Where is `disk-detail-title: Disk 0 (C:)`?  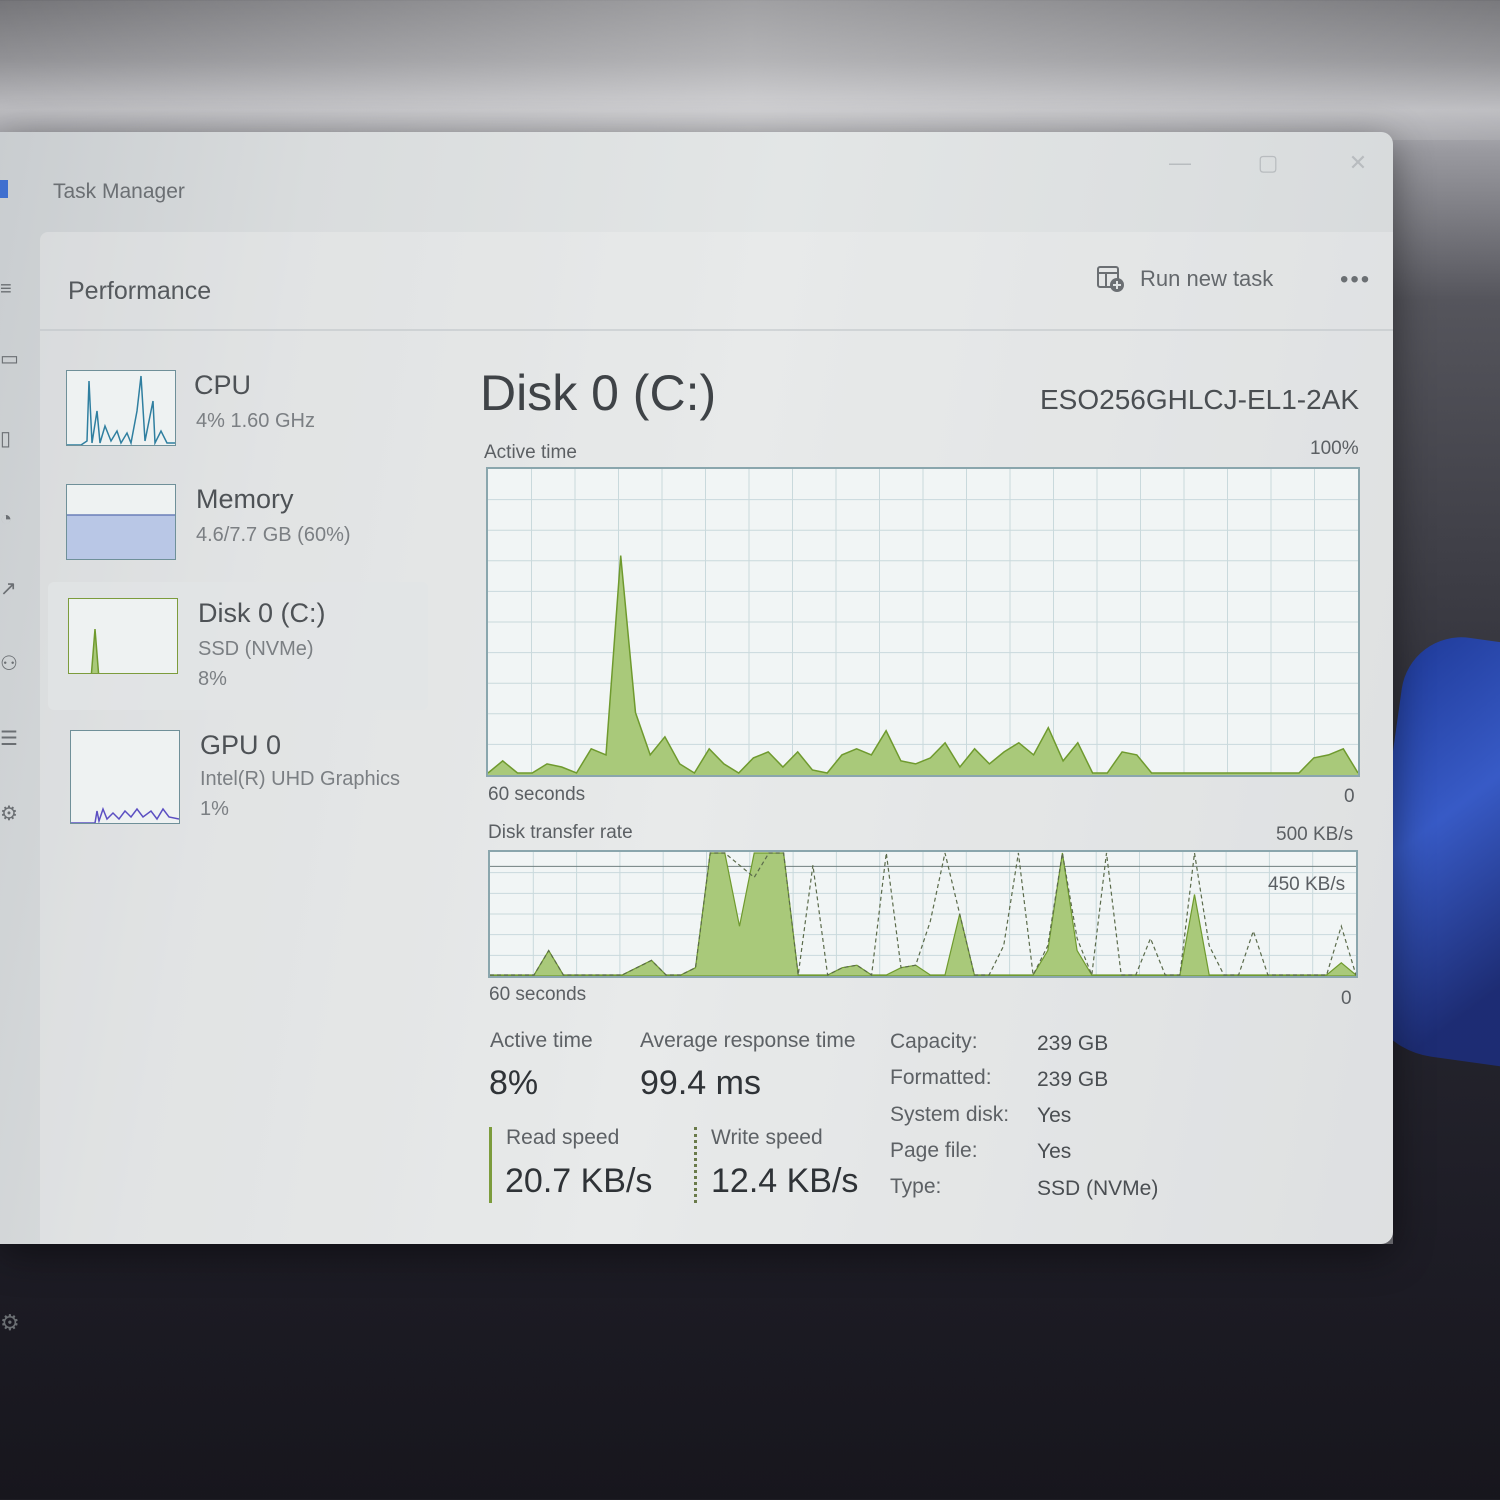 disk-detail-title: Disk 0 (C:) is located at coordinates (598, 393).